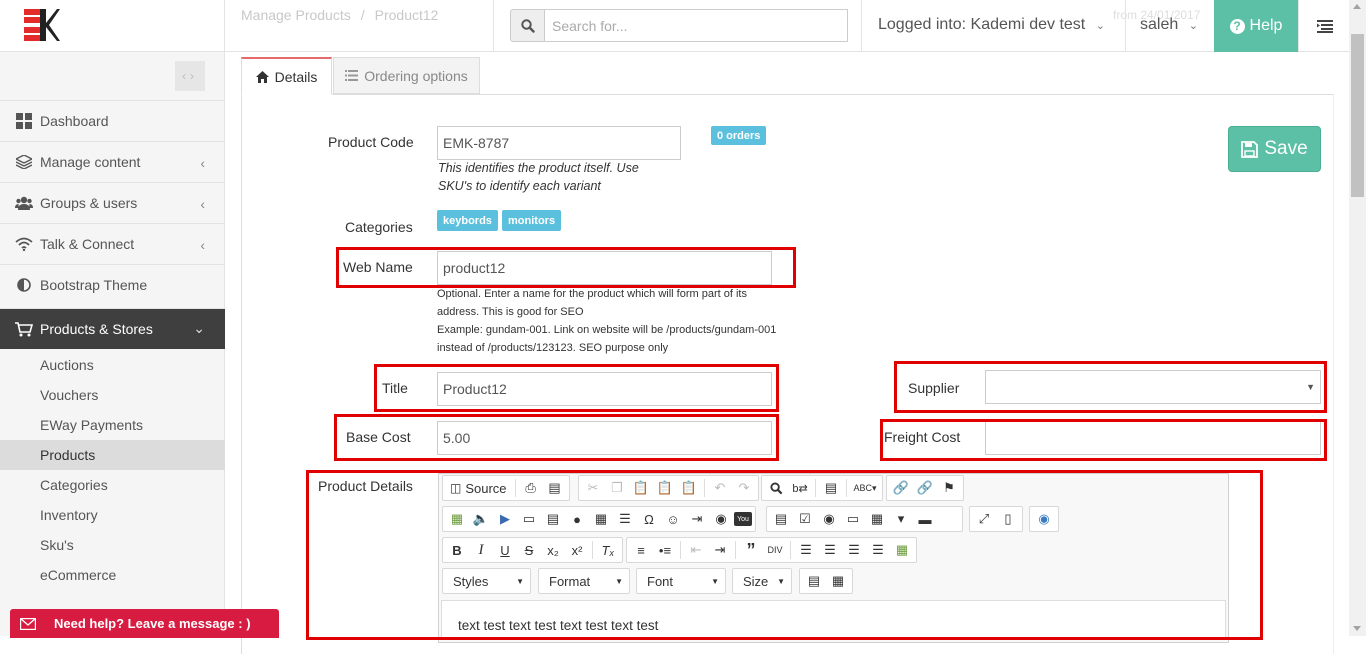 This screenshot has width=1366, height=654. What do you see at coordinates (1324, 26) in the screenshot?
I see `menu-toggle-button` at bounding box center [1324, 26].